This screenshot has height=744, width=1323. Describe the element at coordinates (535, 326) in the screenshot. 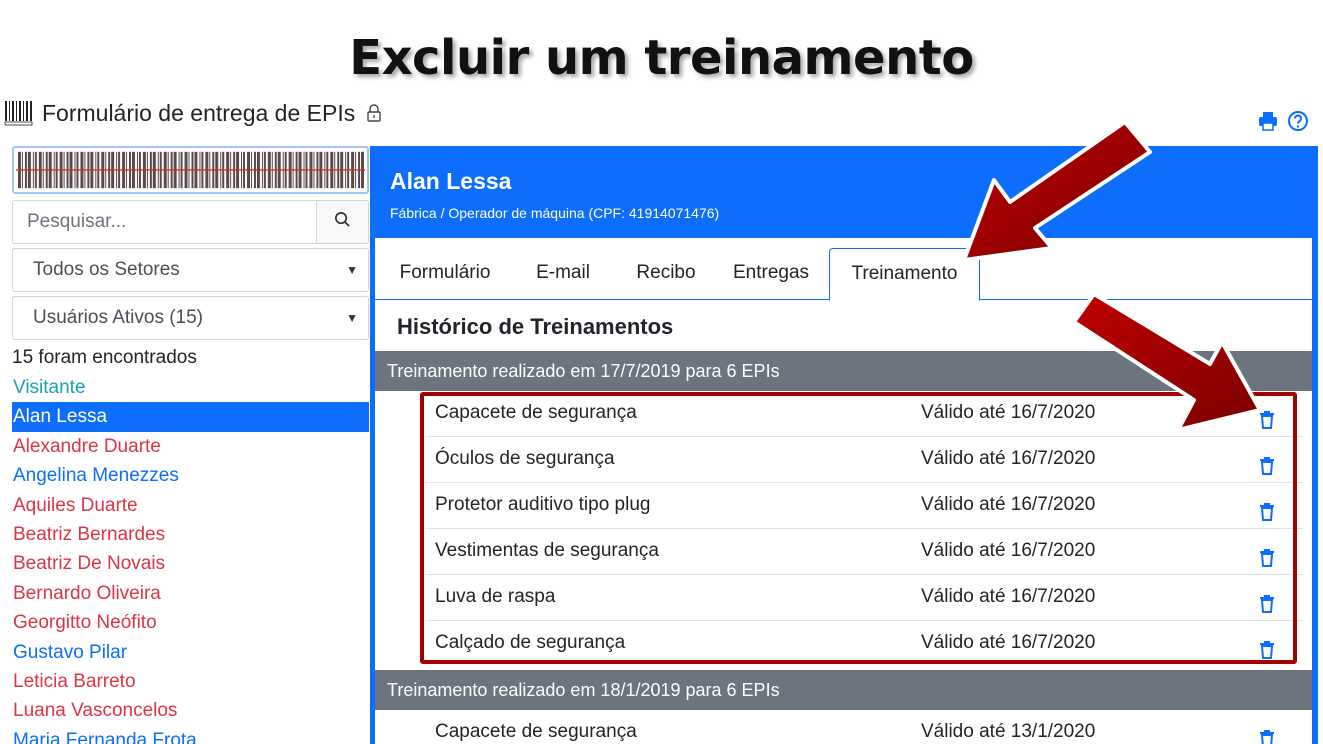

I see `section-title: Histórico de Treinamentos` at that location.